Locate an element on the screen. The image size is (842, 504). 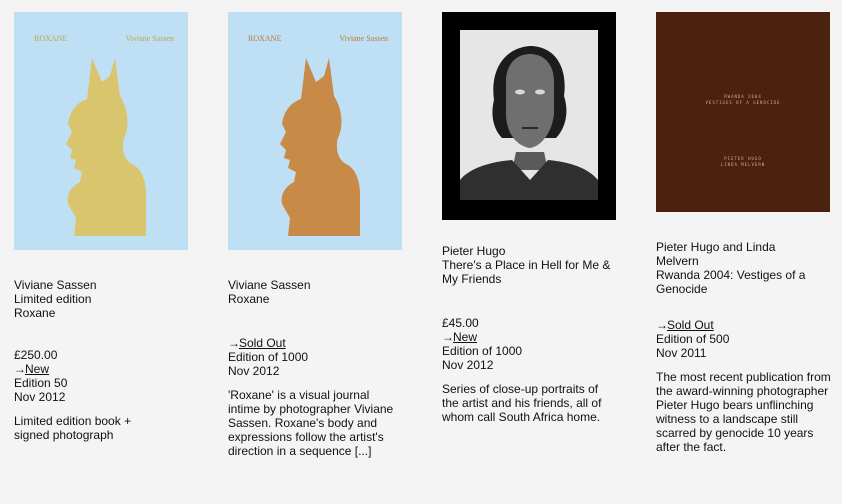
cover-title-line-2: VESTIGES OF A GENOCIDE is located at coordinates (743, 102).